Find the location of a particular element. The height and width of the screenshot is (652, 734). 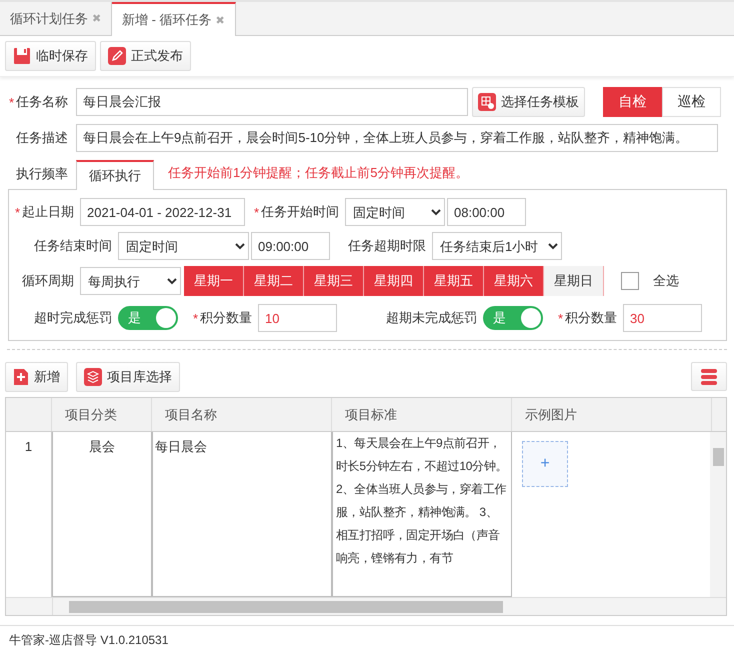

weekday-toggle: 星期三 is located at coordinates (334, 281).